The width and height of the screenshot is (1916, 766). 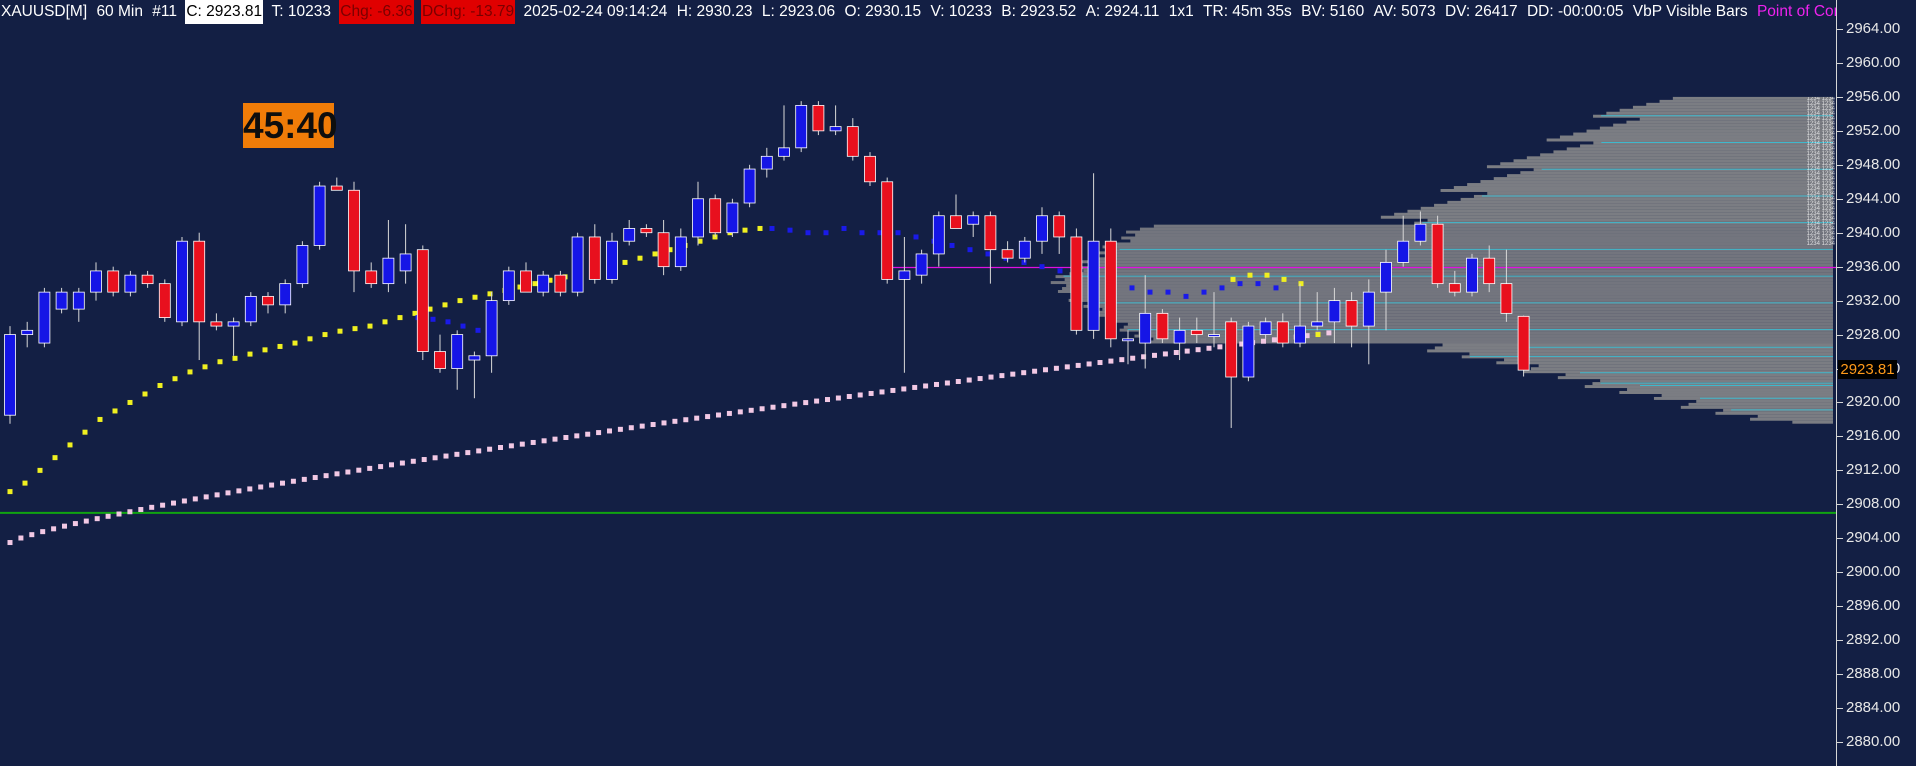 I want to click on tick-label: 2908.00, so click(x=1873, y=504).